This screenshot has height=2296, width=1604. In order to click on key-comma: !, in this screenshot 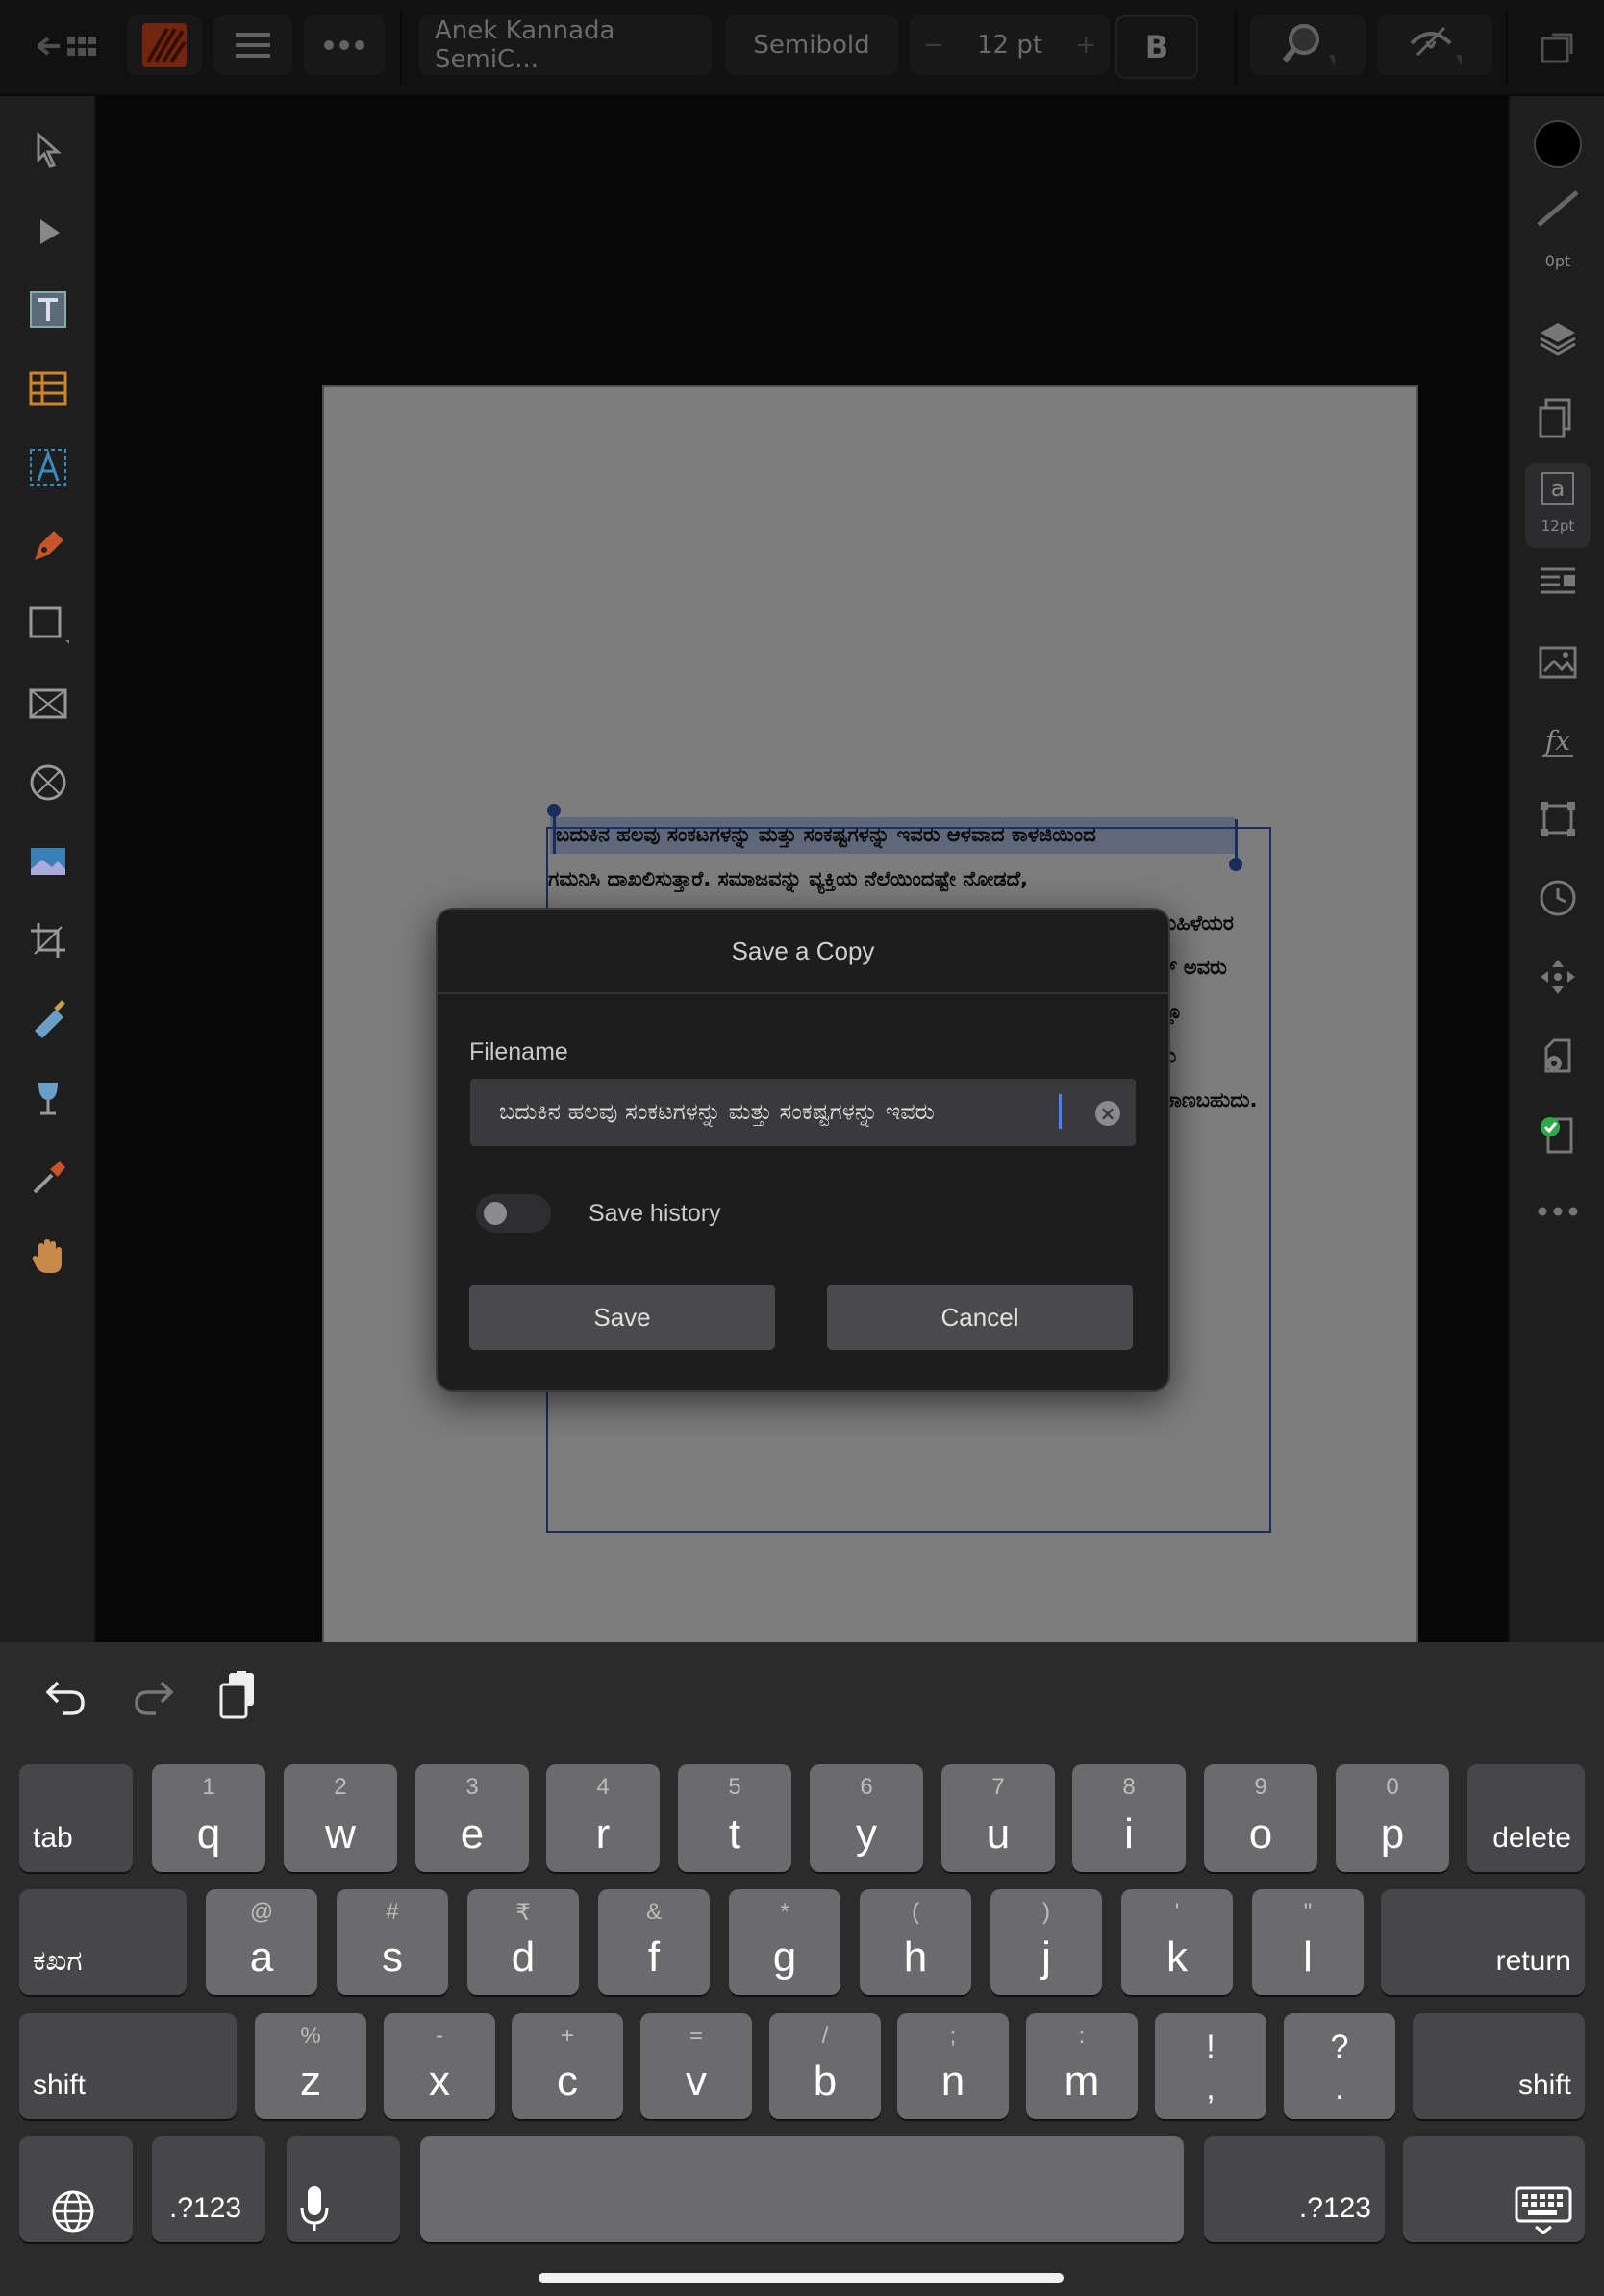, I will do `click(1210, 2066)`.